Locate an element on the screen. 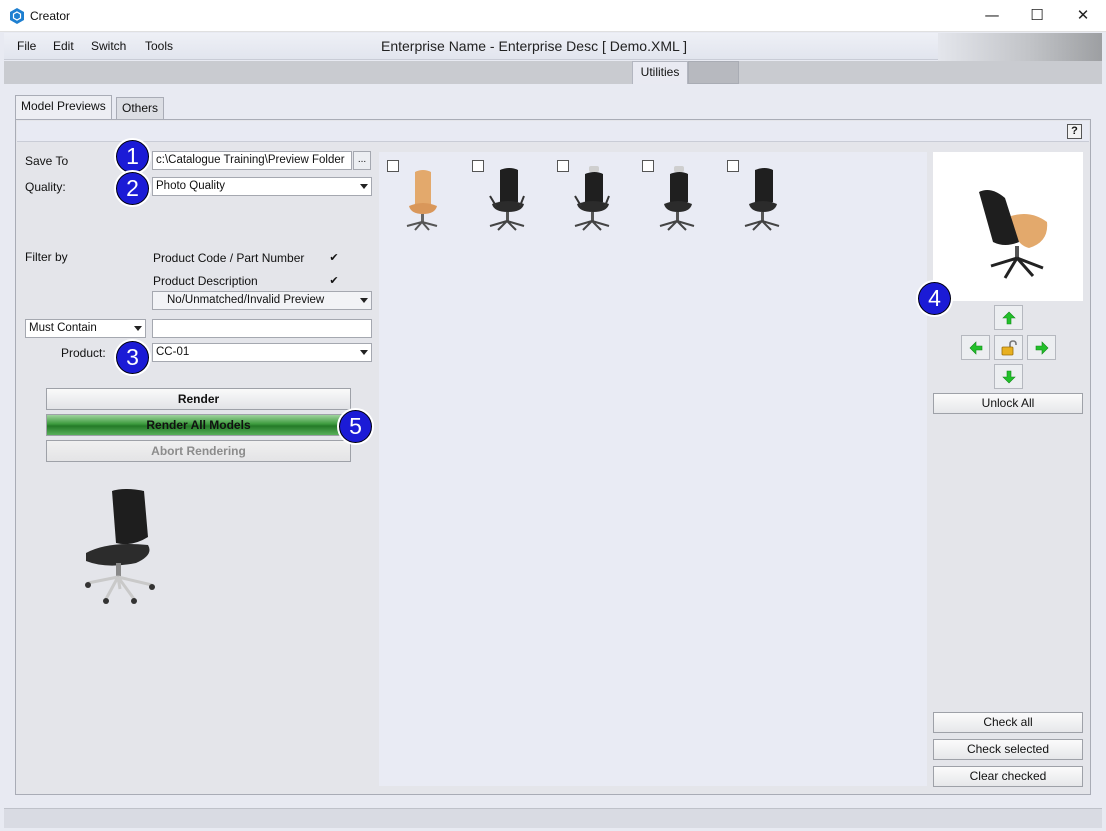 The height and width of the screenshot is (831, 1106). menu-edit: Edit is located at coordinates (63, 46).